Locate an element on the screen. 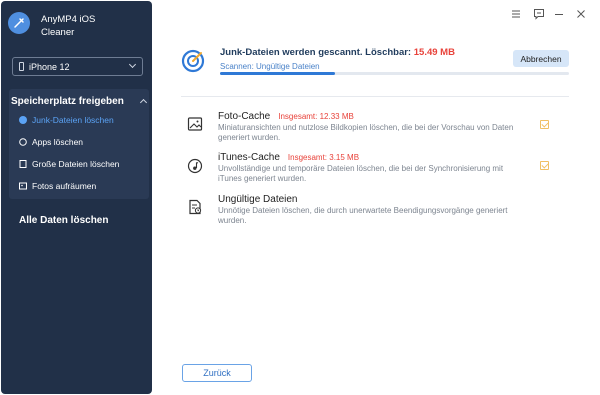 The height and width of the screenshot is (395, 600). list-item-invalid-files: Ungültige Dateien is located at coordinates (262, 199).